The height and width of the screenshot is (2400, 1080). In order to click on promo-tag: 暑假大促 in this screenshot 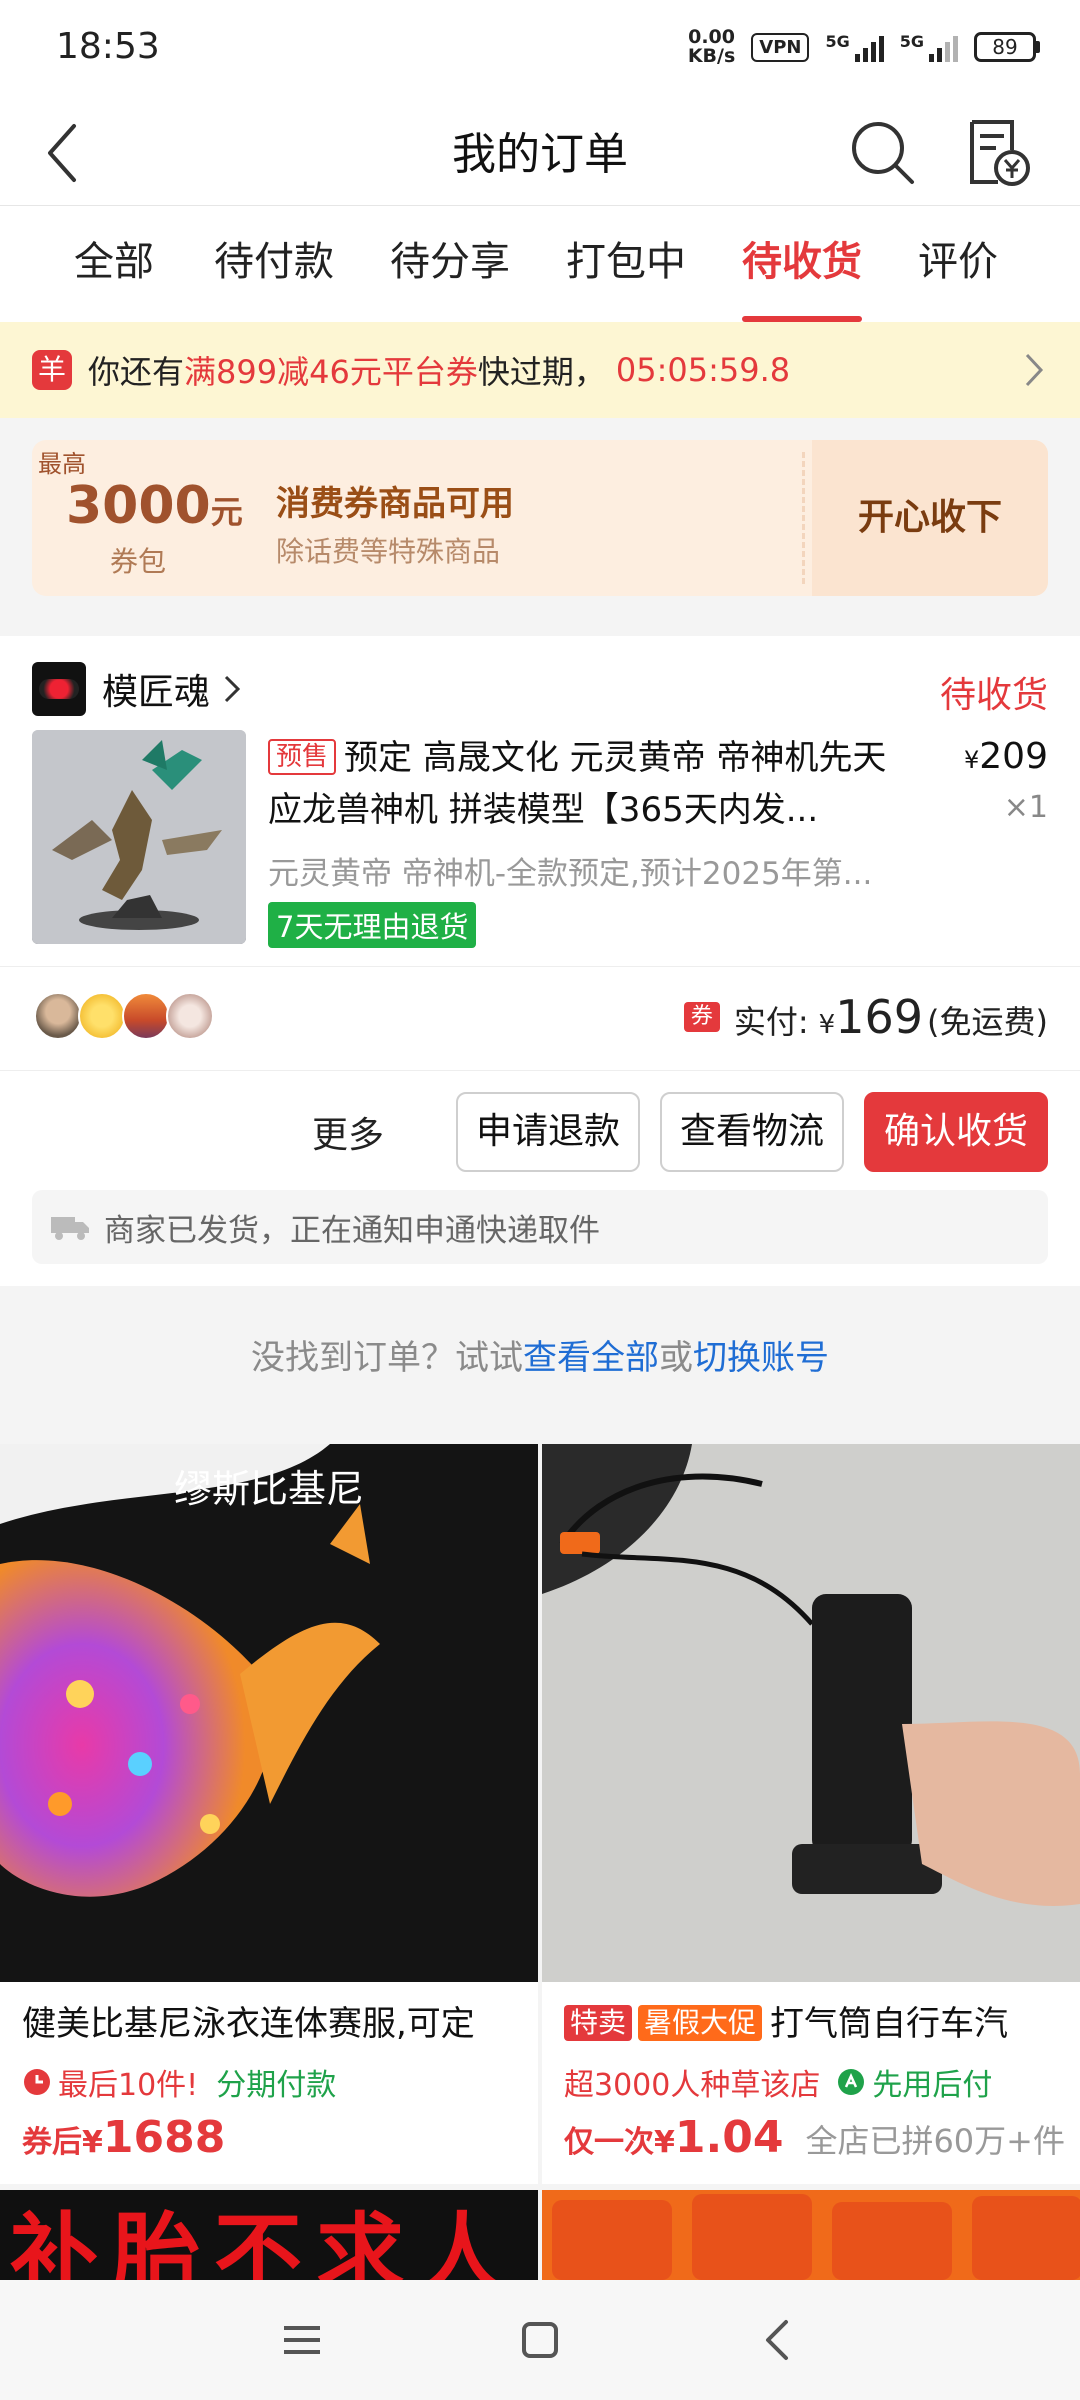, I will do `click(700, 2023)`.